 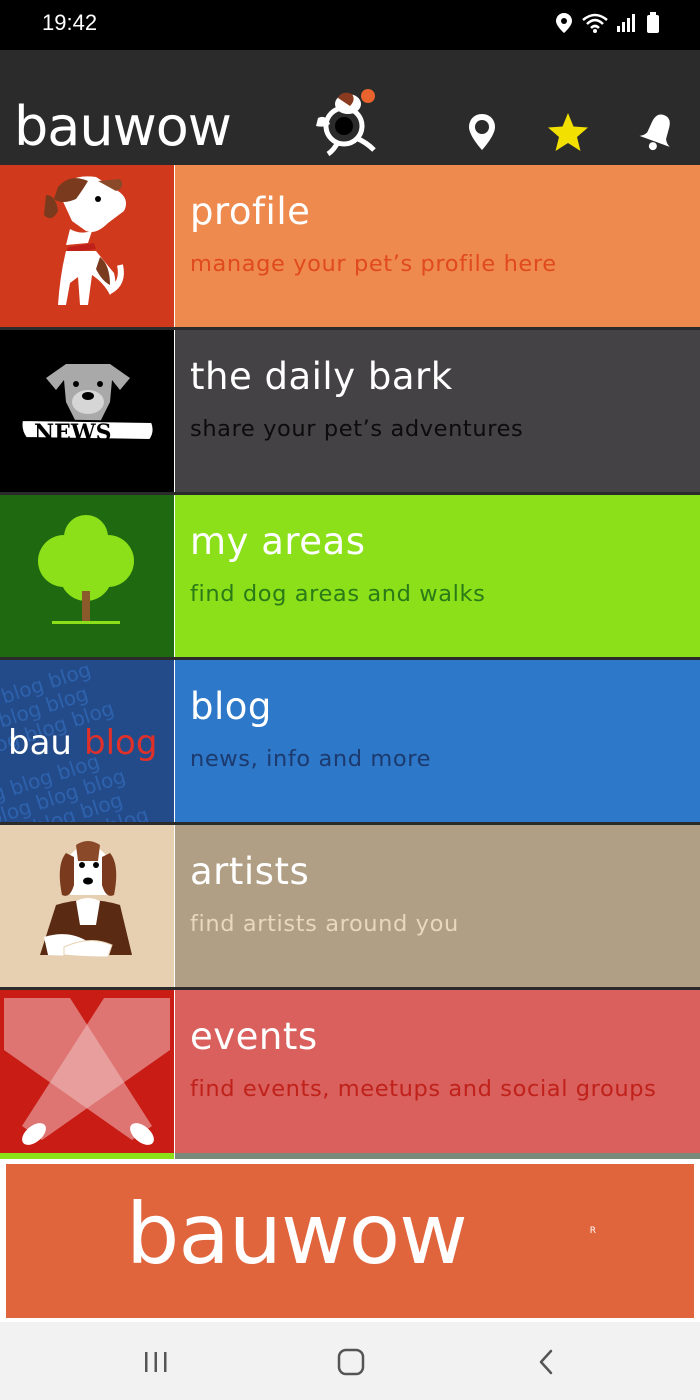 I want to click on home-icon, so click(x=351, y=1362).